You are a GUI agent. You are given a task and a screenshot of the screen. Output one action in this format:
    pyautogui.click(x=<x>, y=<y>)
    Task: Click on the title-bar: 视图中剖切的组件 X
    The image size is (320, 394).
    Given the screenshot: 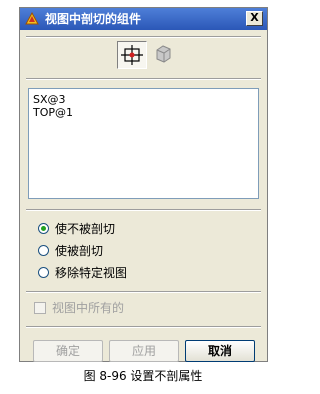 What is the action you would take?
    pyautogui.click(x=143, y=19)
    